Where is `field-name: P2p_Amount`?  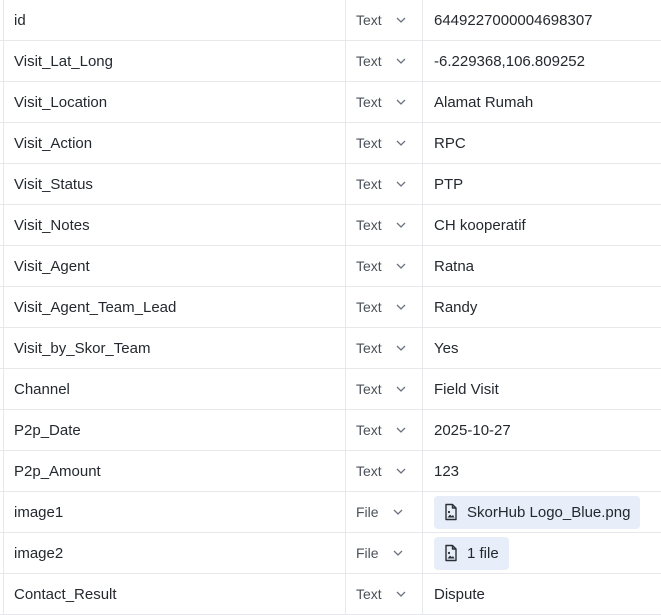
field-name: P2p_Amount is located at coordinates (175, 471).